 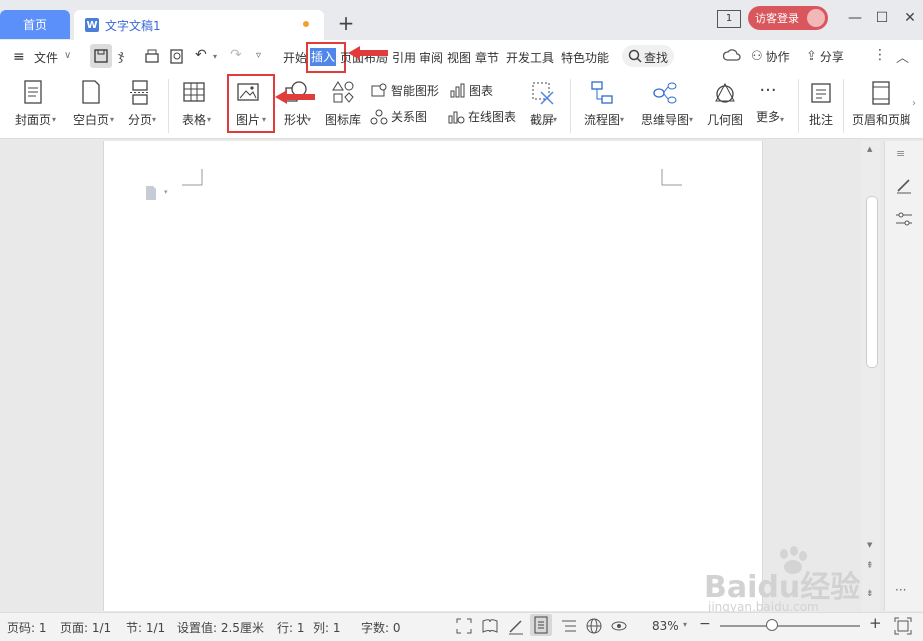 I want to click on shape-dropdown-icon: ▾, so click(x=309, y=119).